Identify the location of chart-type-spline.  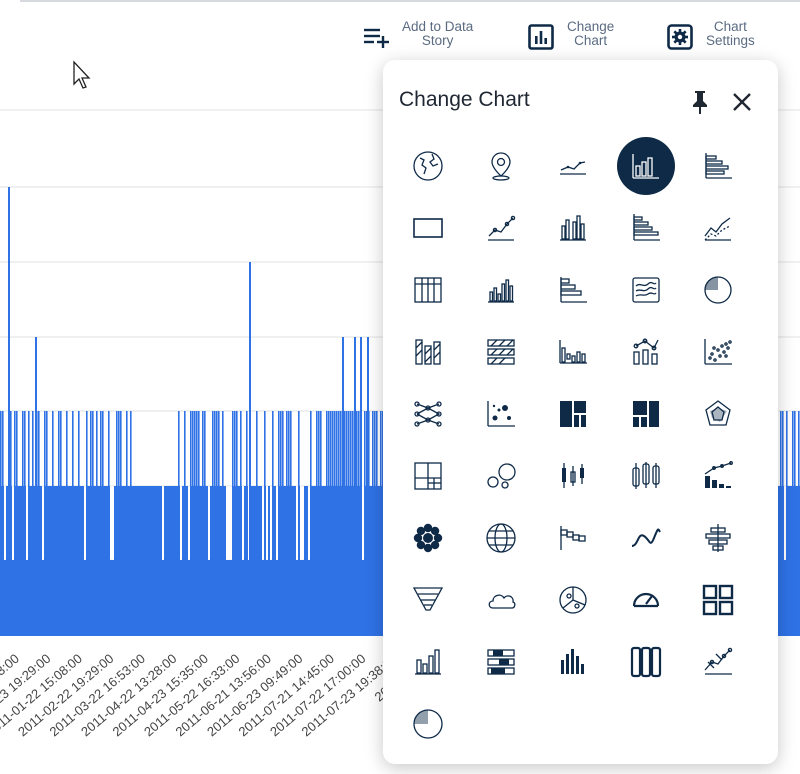
(646, 538).